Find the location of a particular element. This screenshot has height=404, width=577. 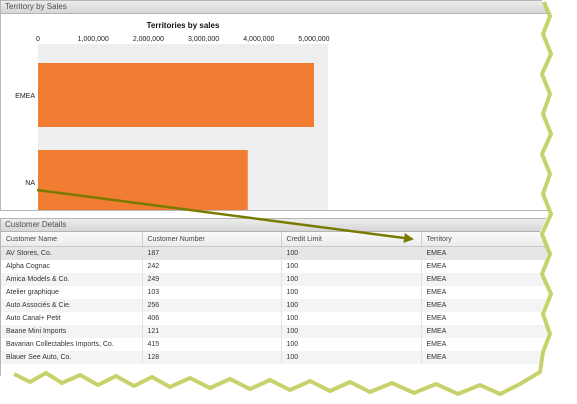

cell-customer-name: Blauer See Auto, Co. is located at coordinates (72, 357).